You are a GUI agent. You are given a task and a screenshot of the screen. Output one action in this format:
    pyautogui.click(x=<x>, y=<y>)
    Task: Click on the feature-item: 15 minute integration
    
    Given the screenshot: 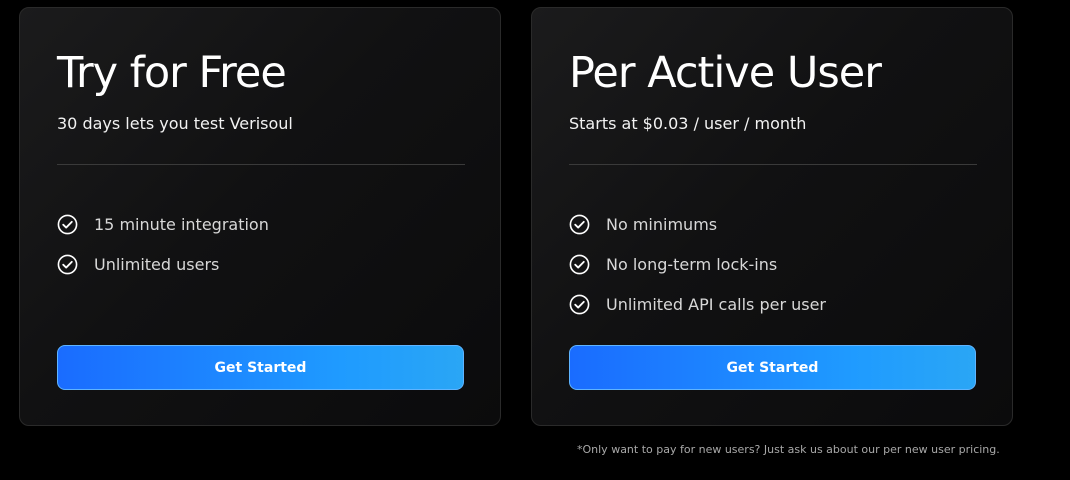 What is the action you would take?
    pyautogui.click(x=163, y=224)
    